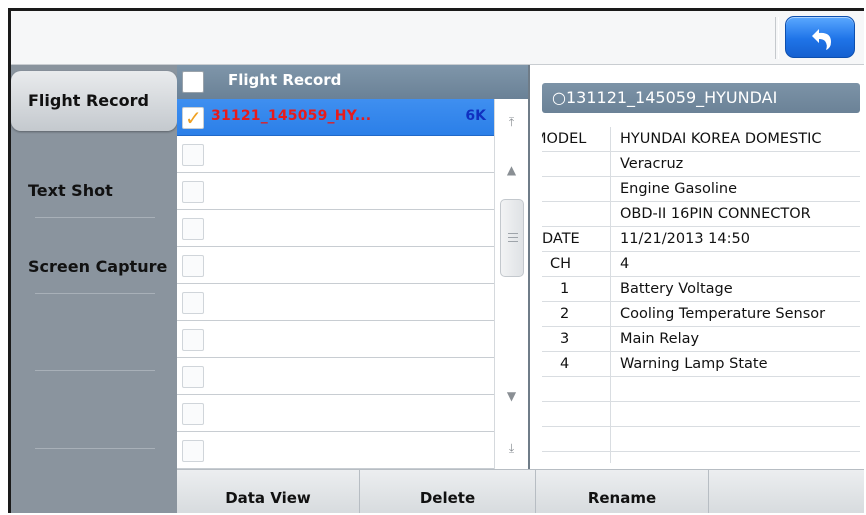  What do you see at coordinates (701, 264) in the screenshot?
I see `info-row: CH 4` at bounding box center [701, 264].